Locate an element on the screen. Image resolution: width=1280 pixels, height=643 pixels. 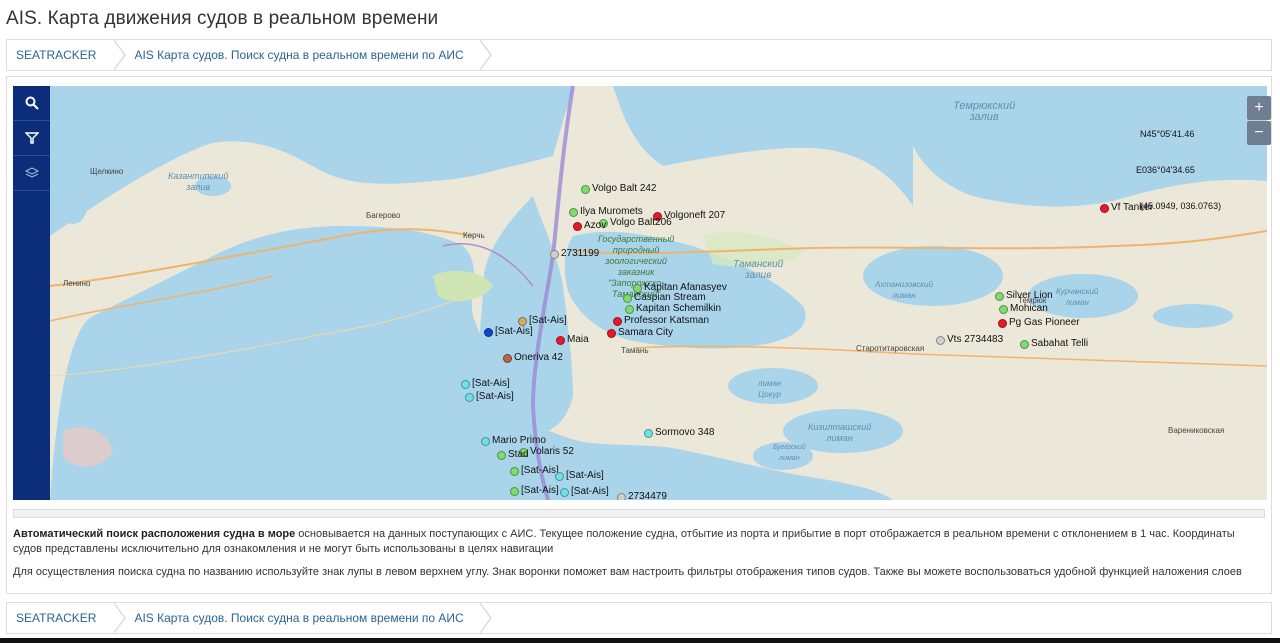
vessel-label: Oneriva 42 is located at coordinates (538, 358).